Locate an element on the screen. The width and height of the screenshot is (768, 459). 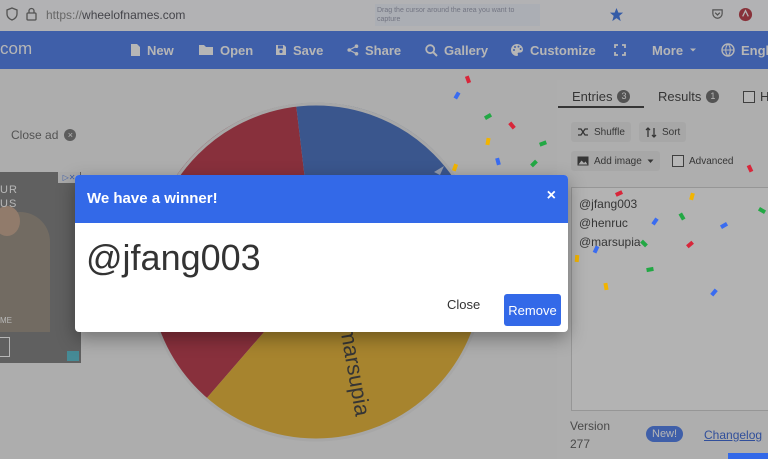
remove-button: Remove is located at coordinates (532, 310).